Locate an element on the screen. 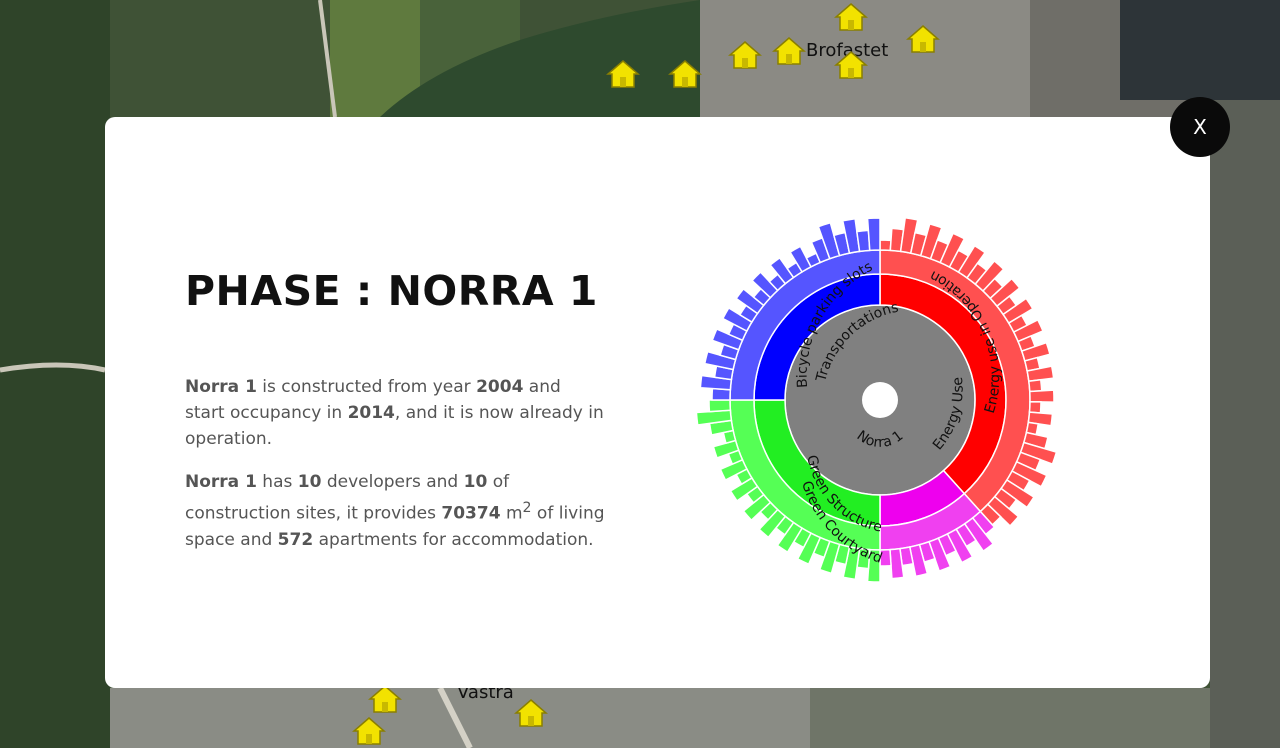 The width and height of the screenshot is (1280, 748). close-button: X is located at coordinates (1200, 127).